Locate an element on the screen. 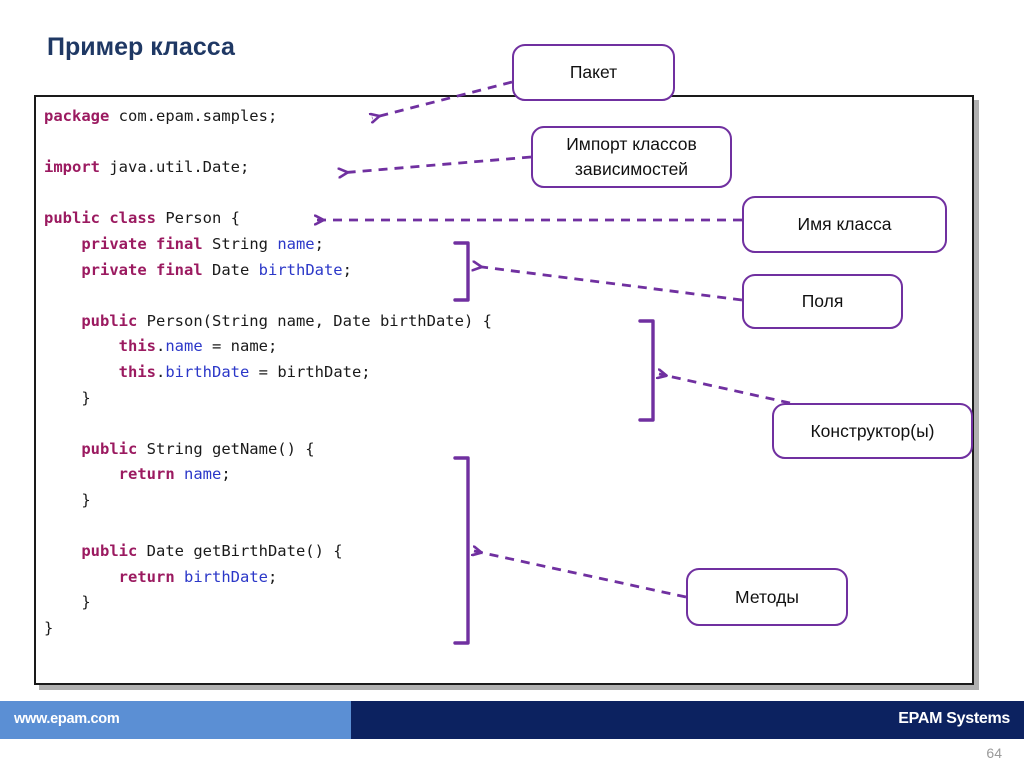 The width and height of the screenshot is (1024, 768). callout-class-name-label: Имя класса is located at coordinates (844, 224).